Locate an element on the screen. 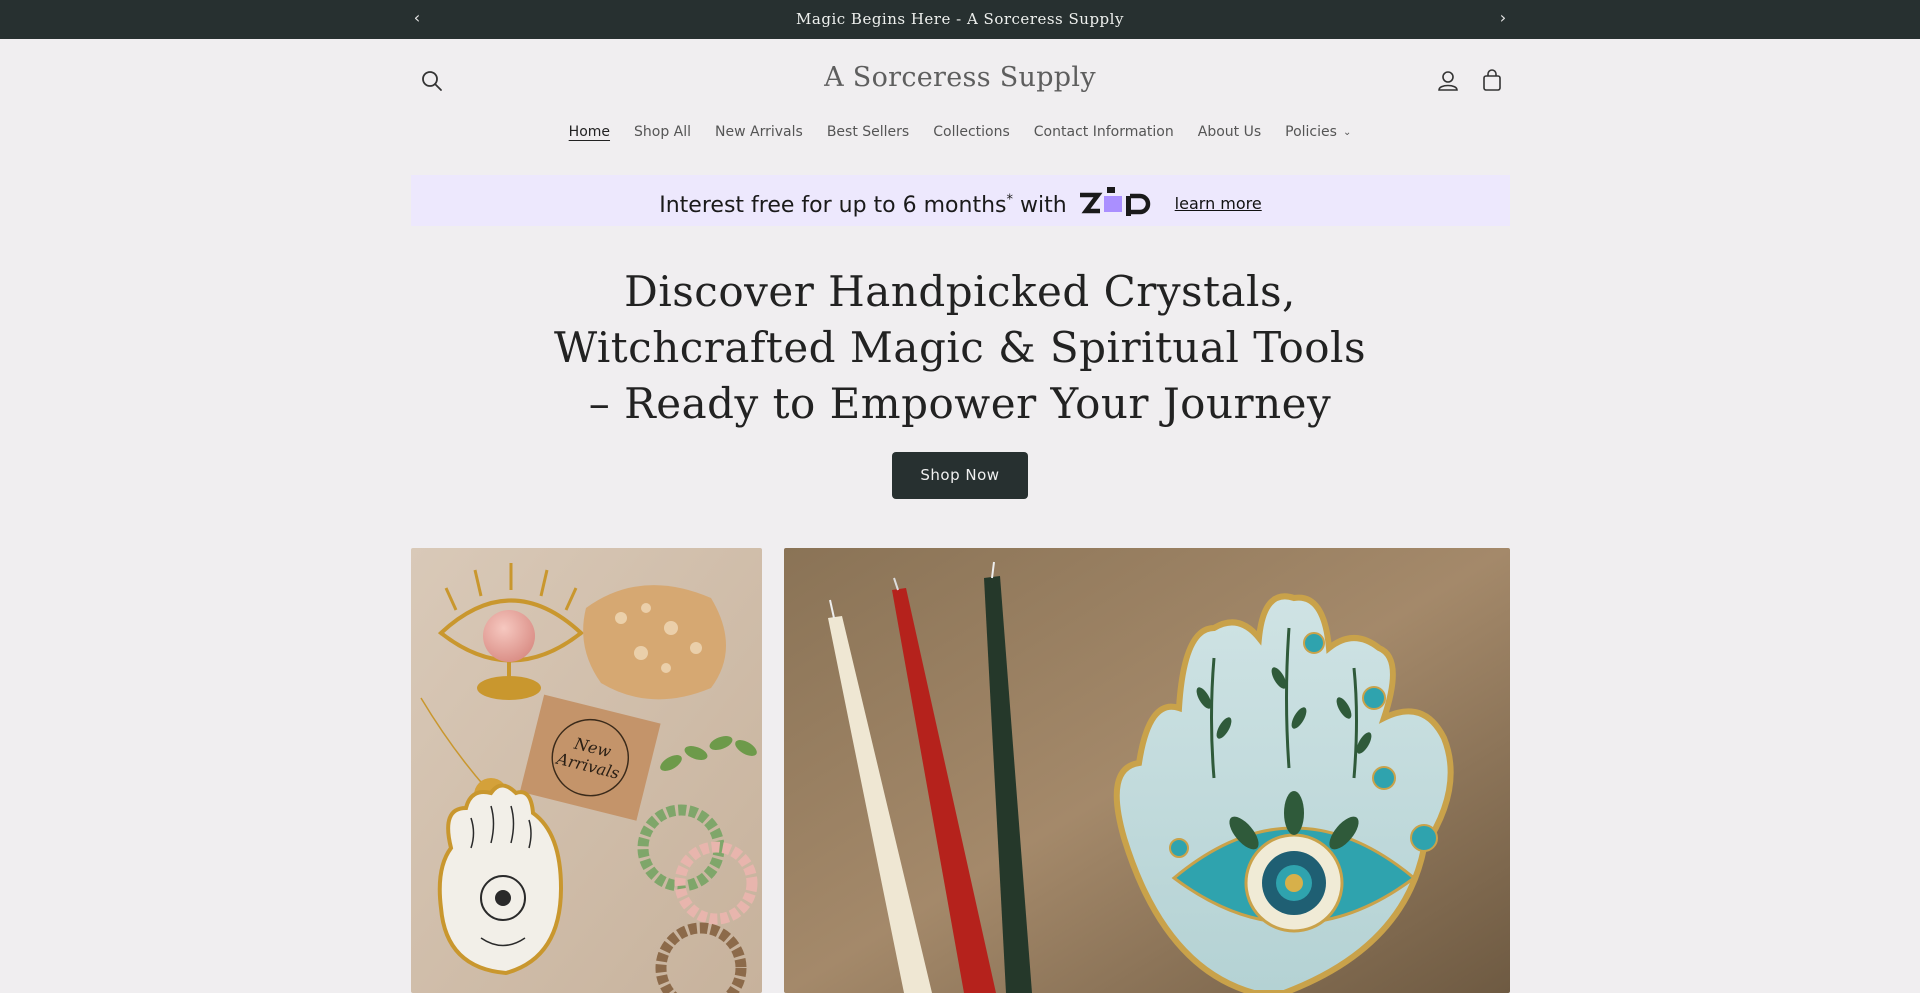  nav-item-home: Home is located at coordinates (589, 132).